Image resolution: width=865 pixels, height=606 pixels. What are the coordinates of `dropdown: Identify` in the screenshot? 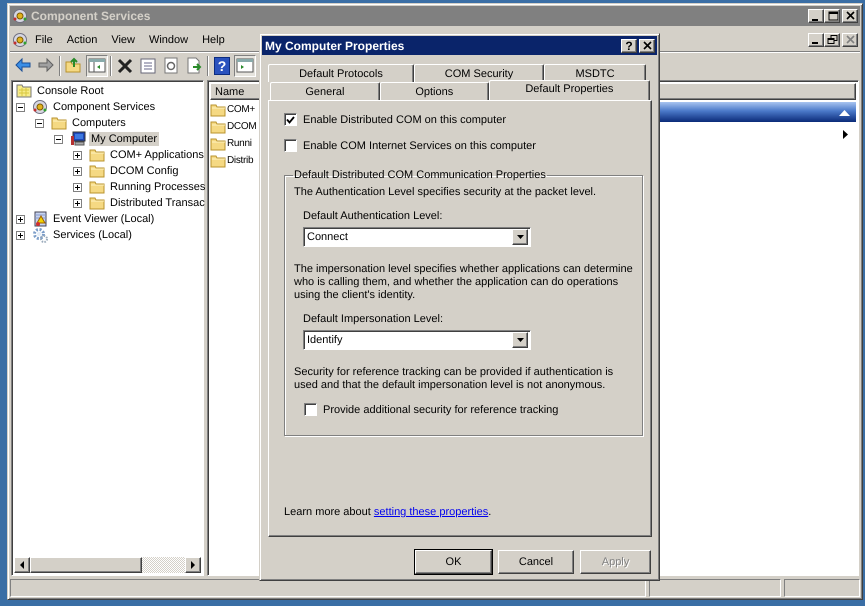 It's located at (417, 340).